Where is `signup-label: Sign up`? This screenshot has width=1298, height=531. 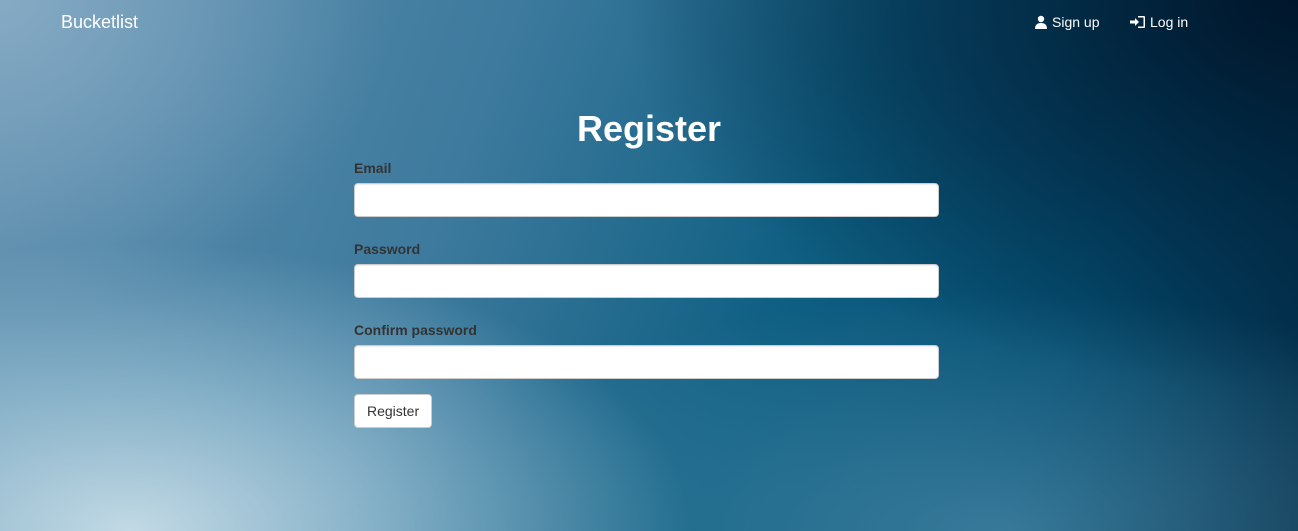 signup-label: Sign up is located at coordinates (1076, 22).